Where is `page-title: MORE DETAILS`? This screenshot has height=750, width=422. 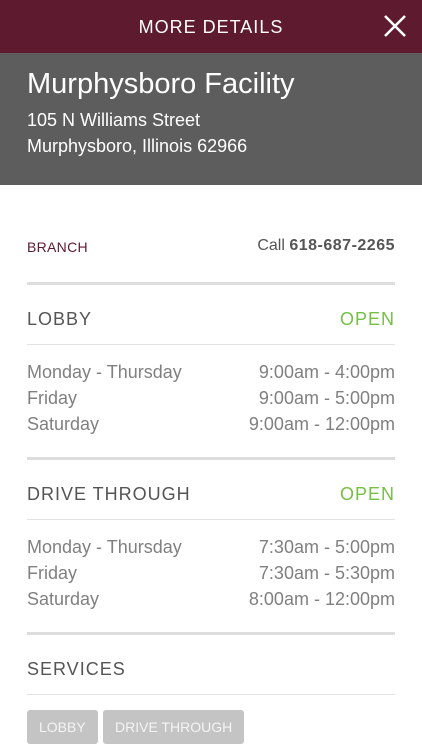
page-title: MORE DETAILS is located at coordinates (211, 27).